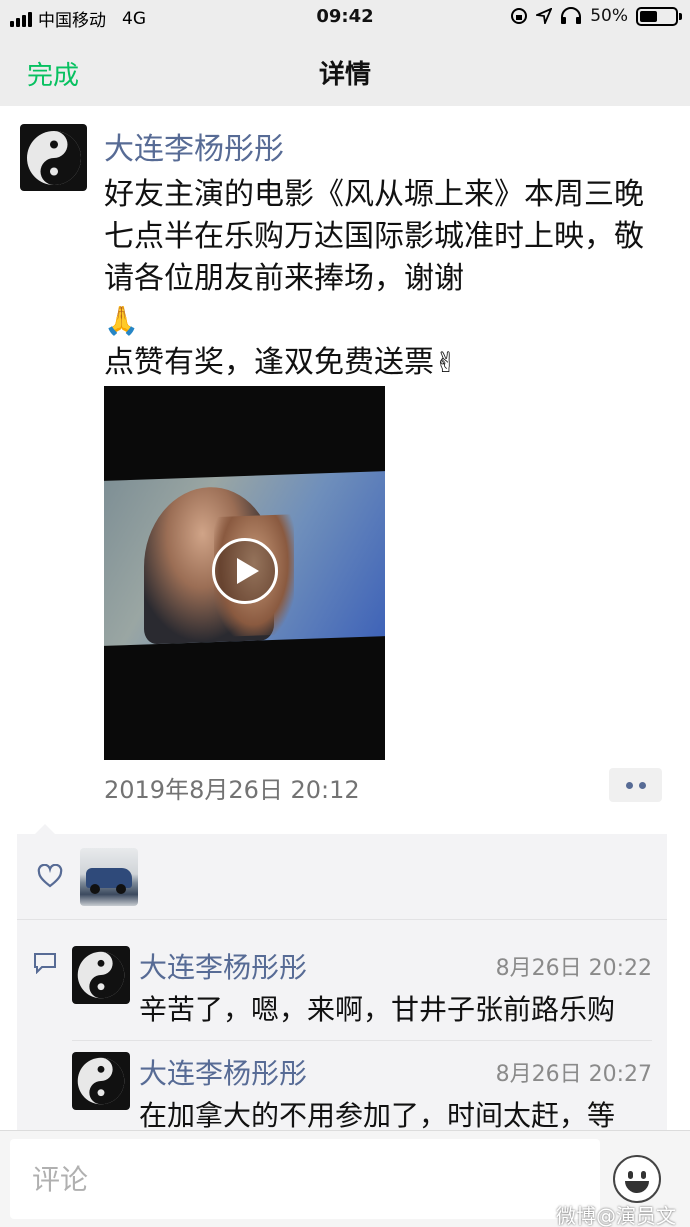 This screenshot has height=1227, width=690. Describe the element at coordinates (232, 790) in the screenshot. I see `post-timestamp: 2019年8月26日 20:12` at that location.